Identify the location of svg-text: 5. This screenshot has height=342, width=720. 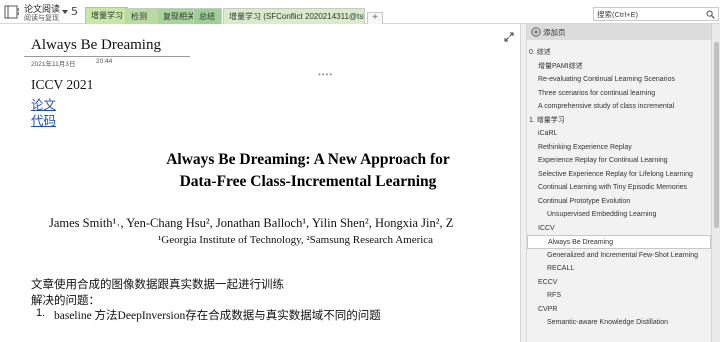
(74, 11).